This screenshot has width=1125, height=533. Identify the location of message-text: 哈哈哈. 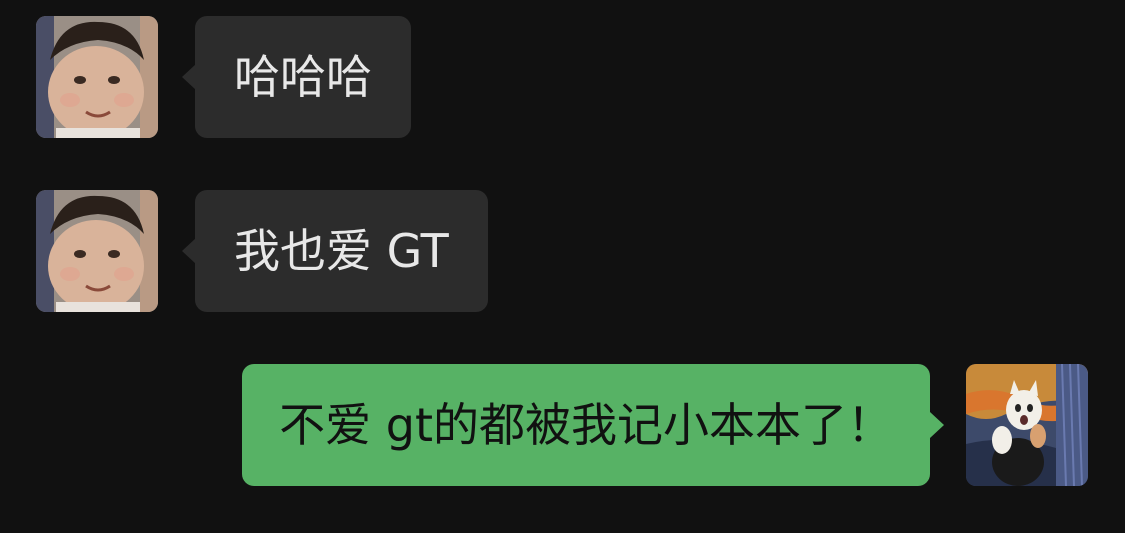
(303, 77).